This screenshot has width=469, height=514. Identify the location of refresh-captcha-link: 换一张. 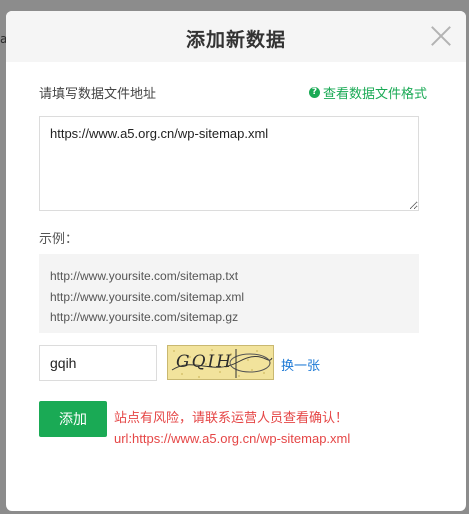
(300, 364).